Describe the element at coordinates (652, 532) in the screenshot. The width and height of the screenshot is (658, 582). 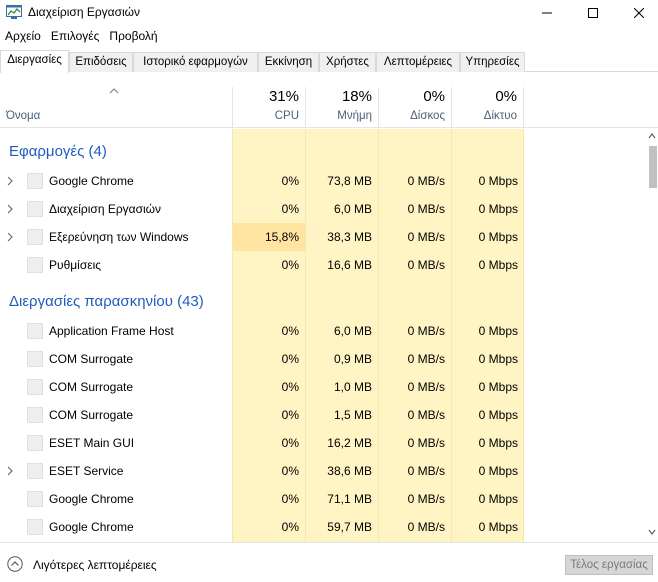
I see `scroll-down-icon` at that location.